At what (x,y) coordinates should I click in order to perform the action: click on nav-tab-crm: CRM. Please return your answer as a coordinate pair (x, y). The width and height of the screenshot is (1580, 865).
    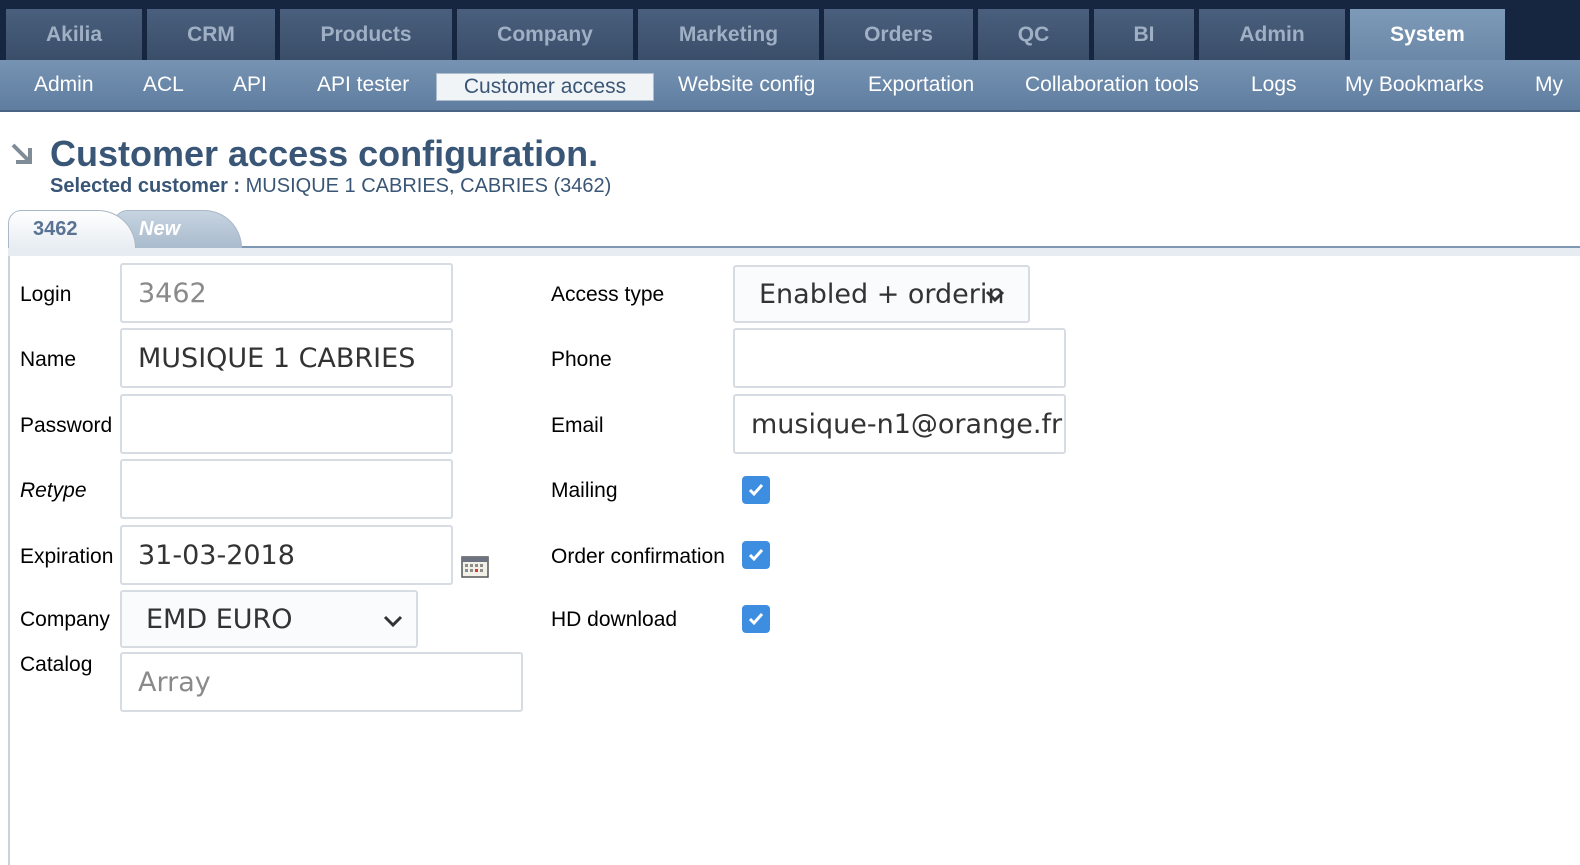
    Looking at the image, I should click on (211, 34).